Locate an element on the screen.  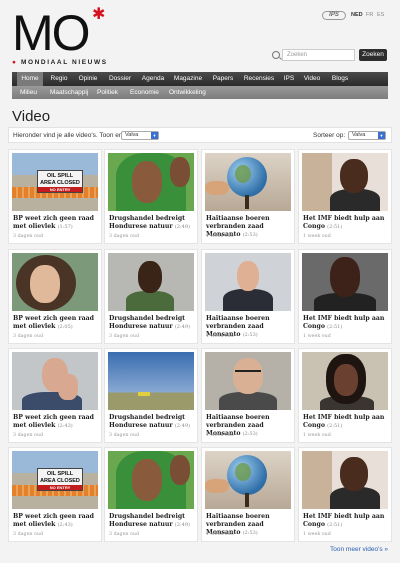
nav-recensies: Recensies is located at coordinates (259, 79).